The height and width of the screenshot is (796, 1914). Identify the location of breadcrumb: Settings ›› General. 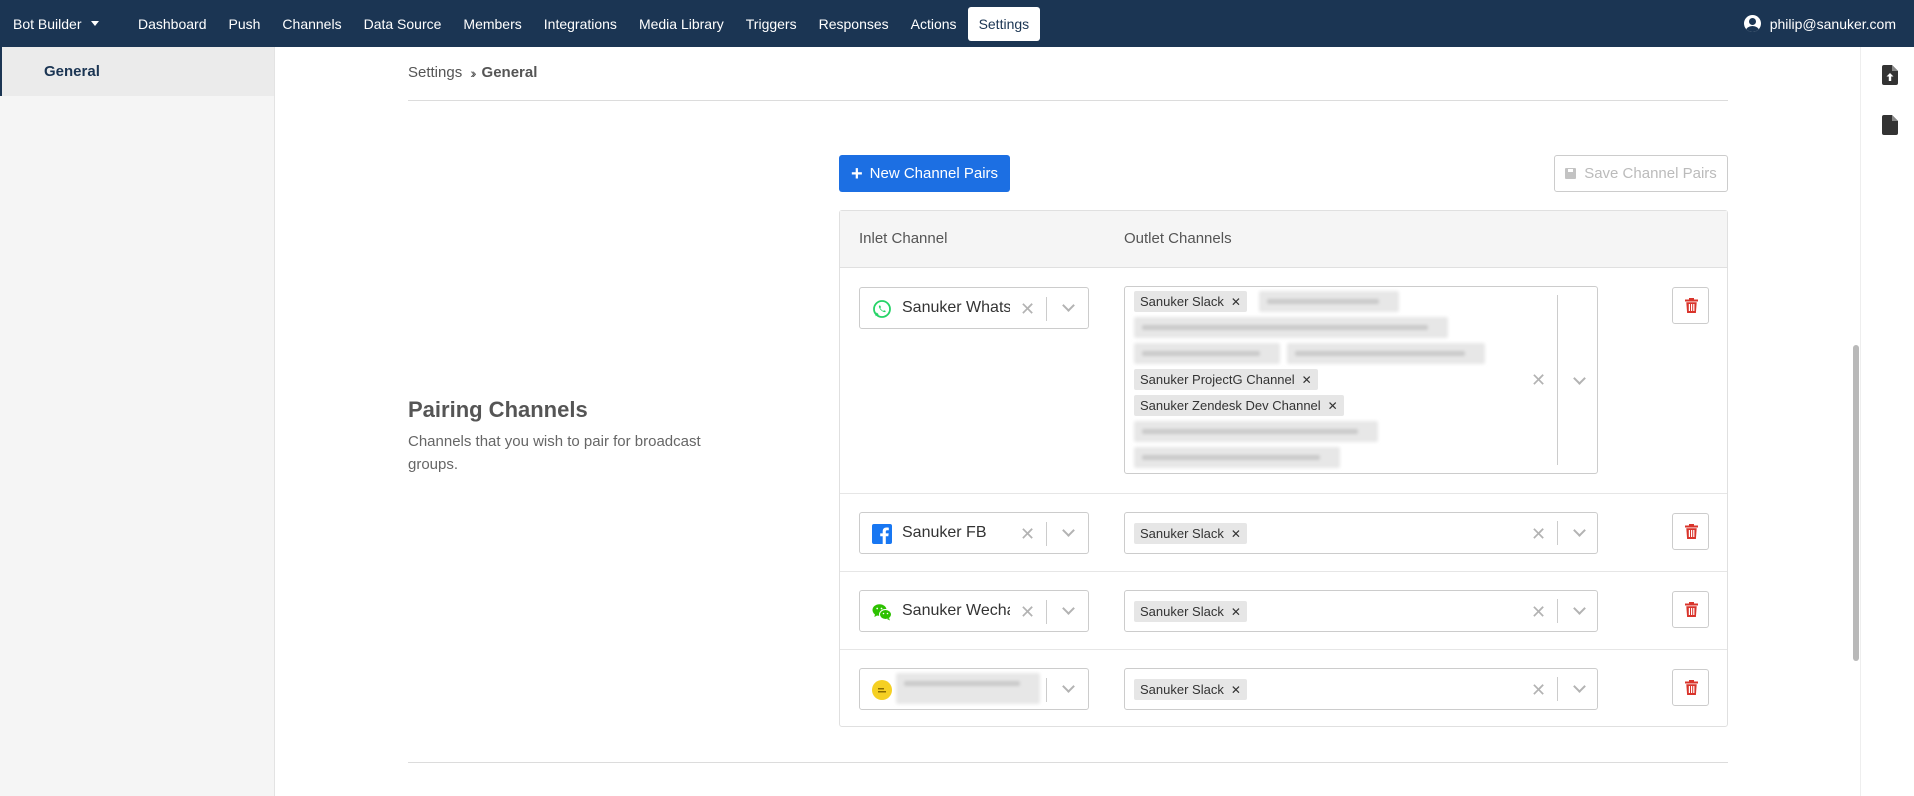
(472, 72).